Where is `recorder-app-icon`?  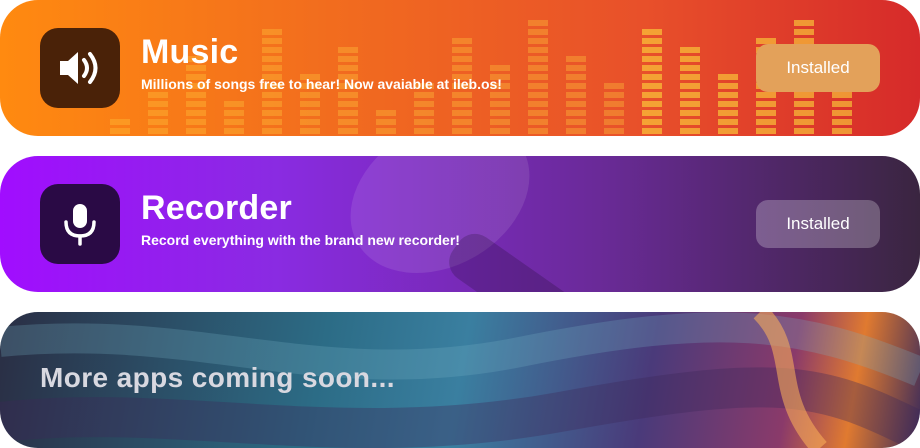
recorder-app-icon is located at coordinates (80, 224).